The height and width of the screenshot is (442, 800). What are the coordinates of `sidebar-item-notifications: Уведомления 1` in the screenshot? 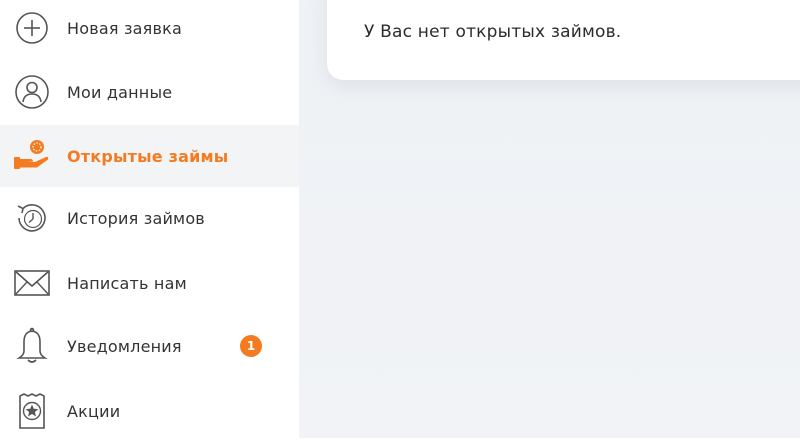 It's located at (149, 346).